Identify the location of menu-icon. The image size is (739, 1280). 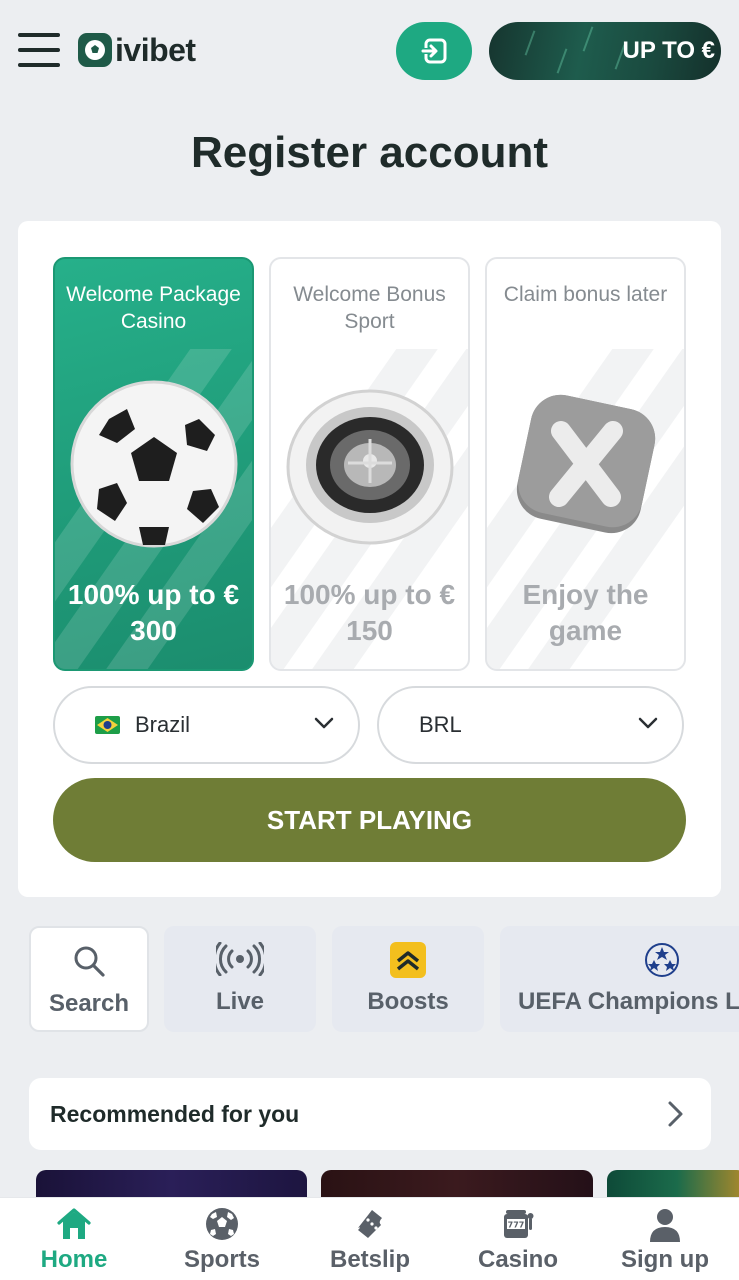
(39, 50).